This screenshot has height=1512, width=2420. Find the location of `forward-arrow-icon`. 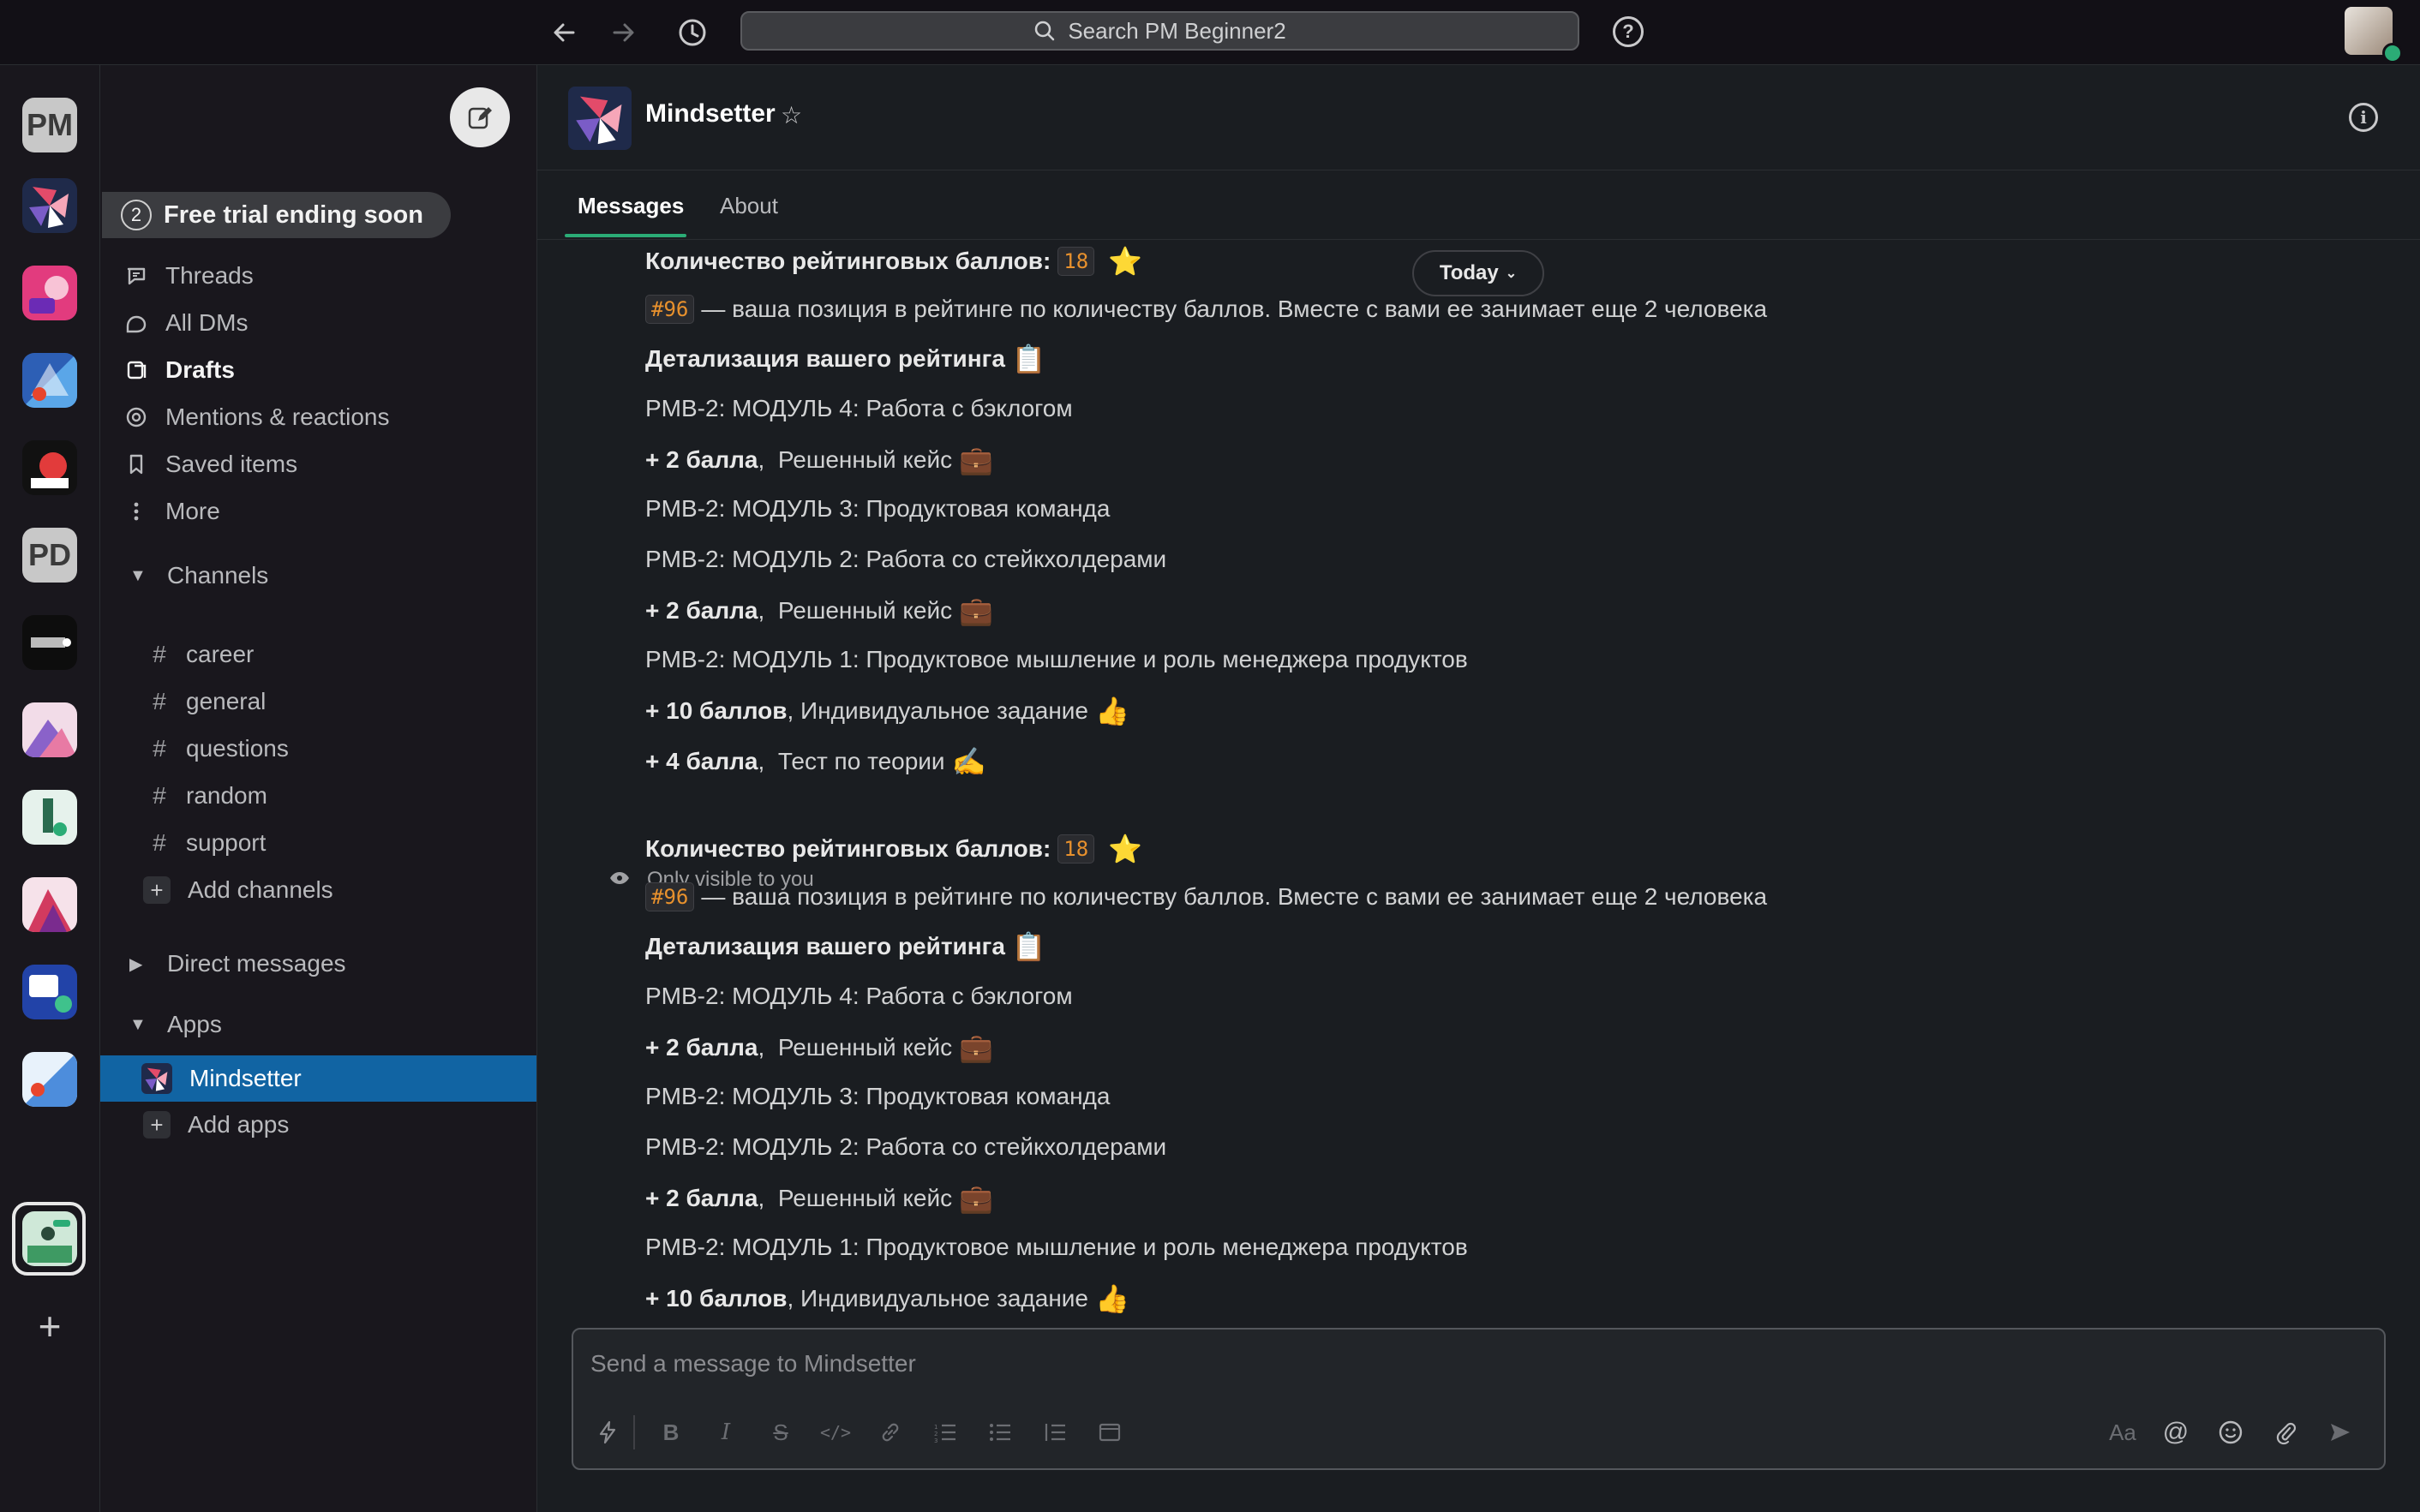

forward-arrow-icon is located at coordinates (624, 32).